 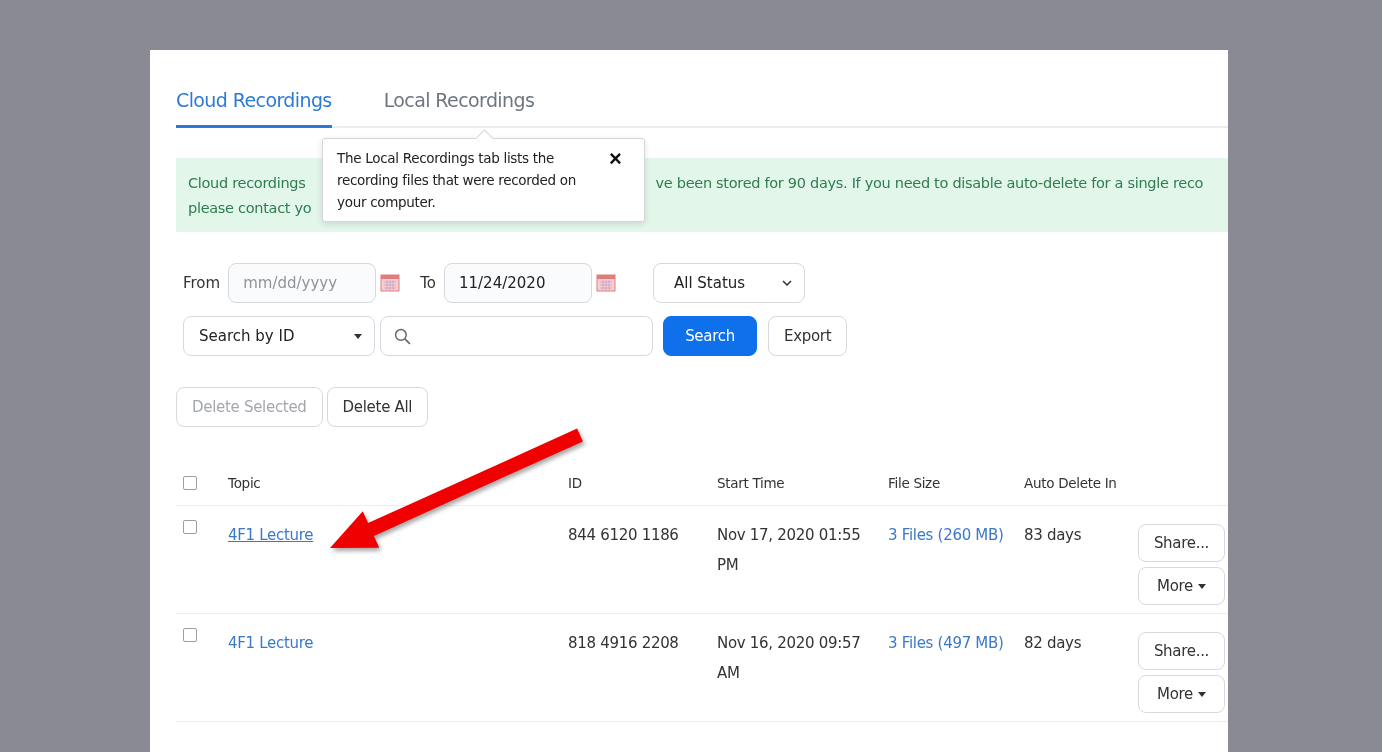 I want to click on export-button: Export, so click(x=808, y=336).